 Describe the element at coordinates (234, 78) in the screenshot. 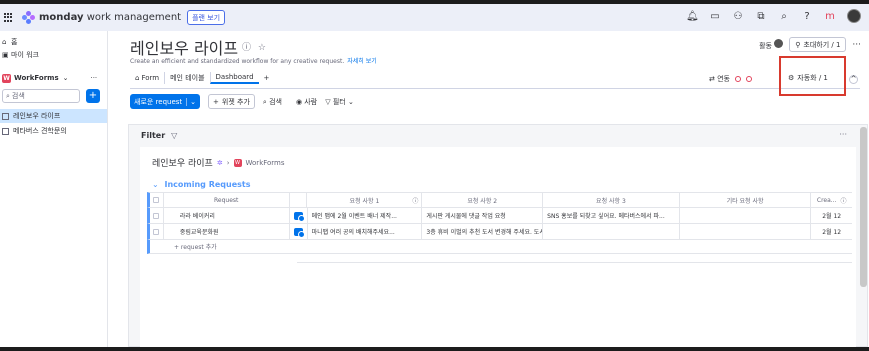

I see `tab-dashboard: Dashboard` at that location.